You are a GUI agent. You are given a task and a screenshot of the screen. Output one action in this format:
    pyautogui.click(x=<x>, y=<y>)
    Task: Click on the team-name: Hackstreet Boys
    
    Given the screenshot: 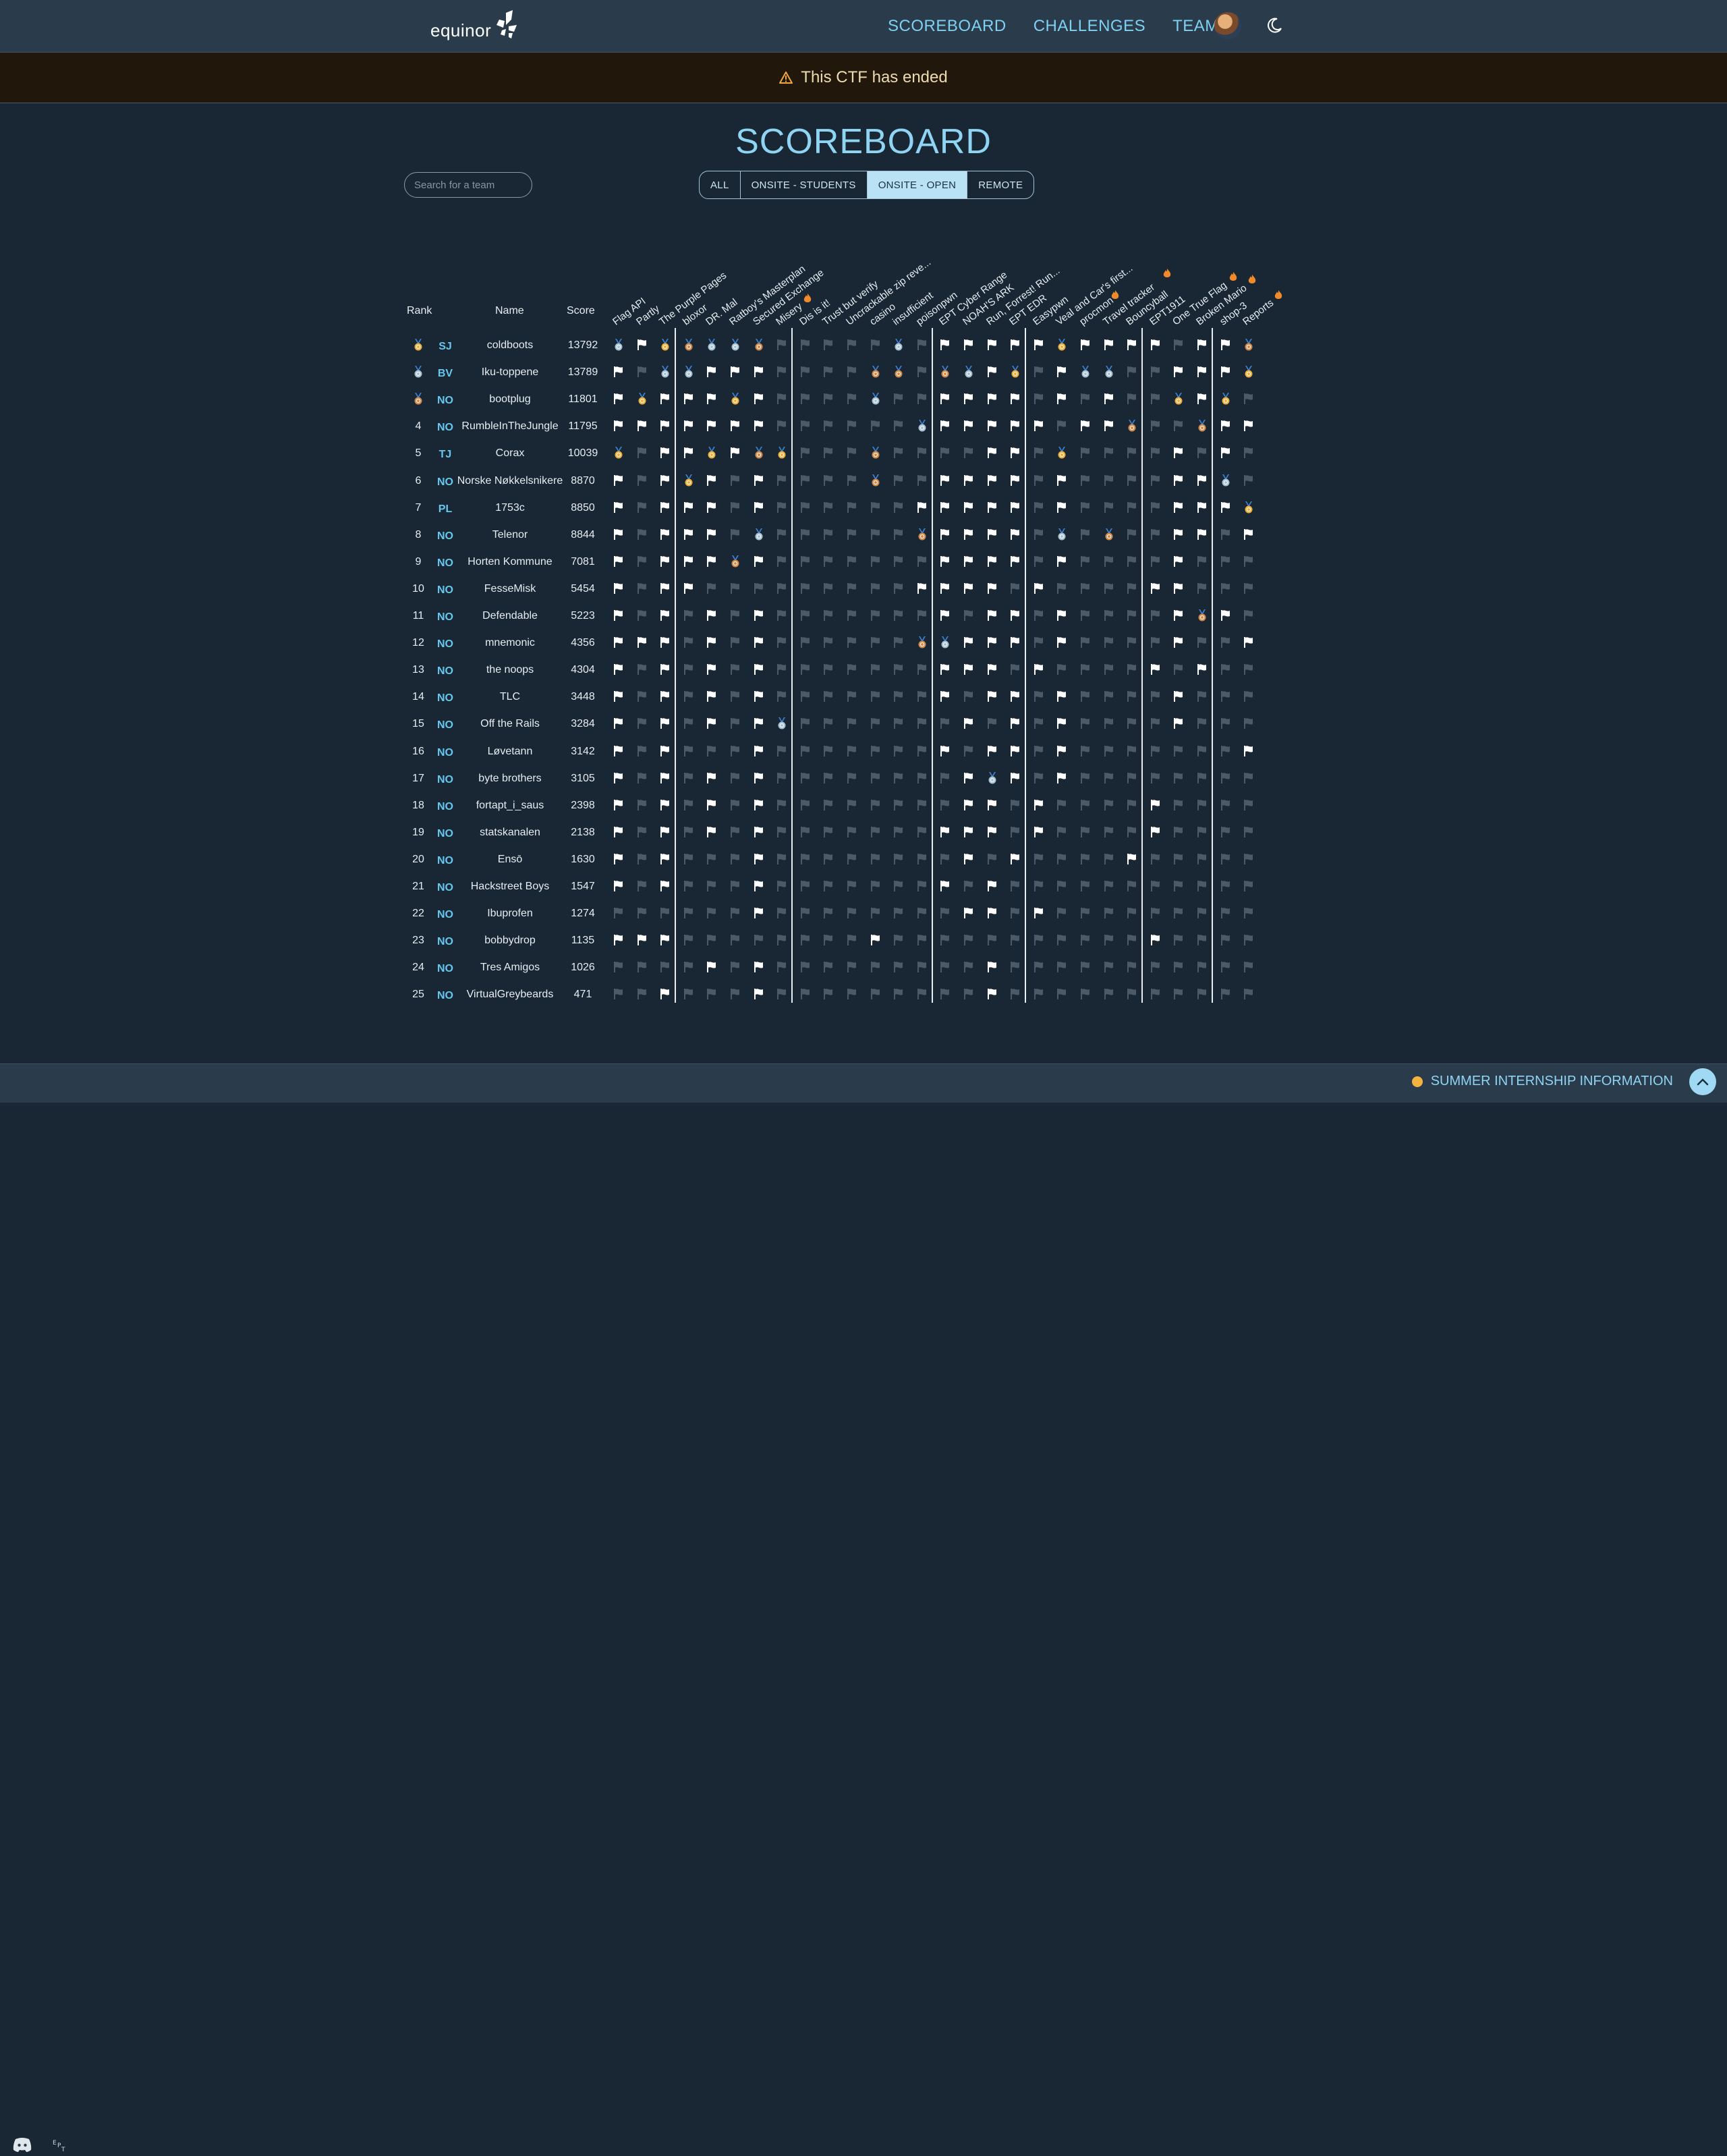 What is the action you would take?
    pyautogui.click(x=510, y=887)
    